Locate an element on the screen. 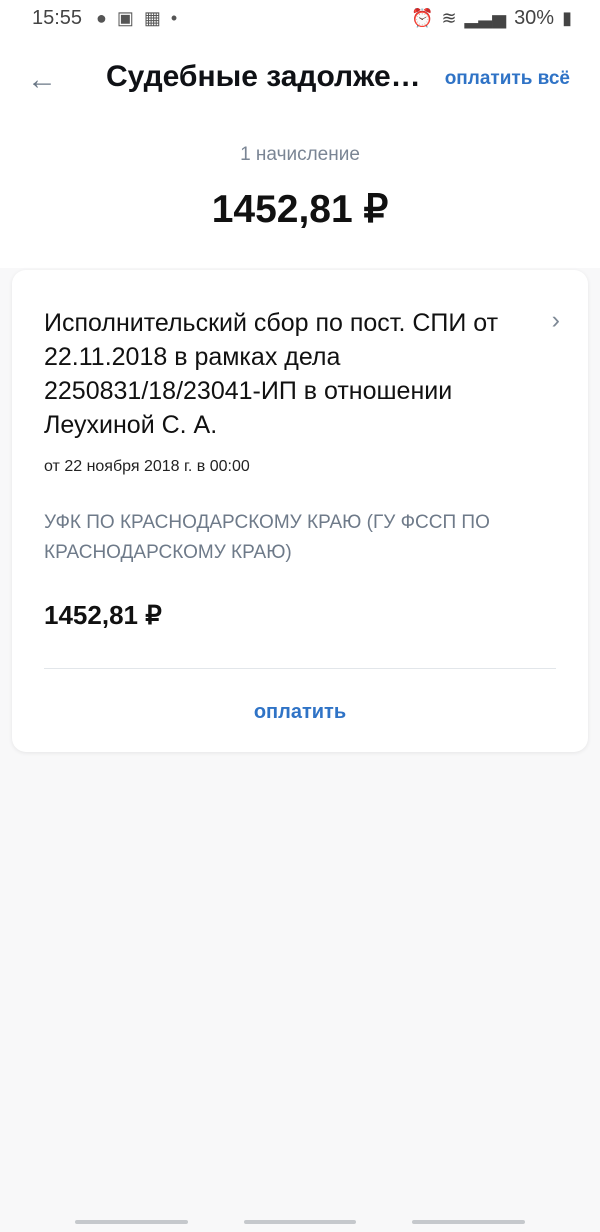 The width and height of the screenshot is (600, 1232). chevron-right-icon: › is located at coordinates (556, 320).